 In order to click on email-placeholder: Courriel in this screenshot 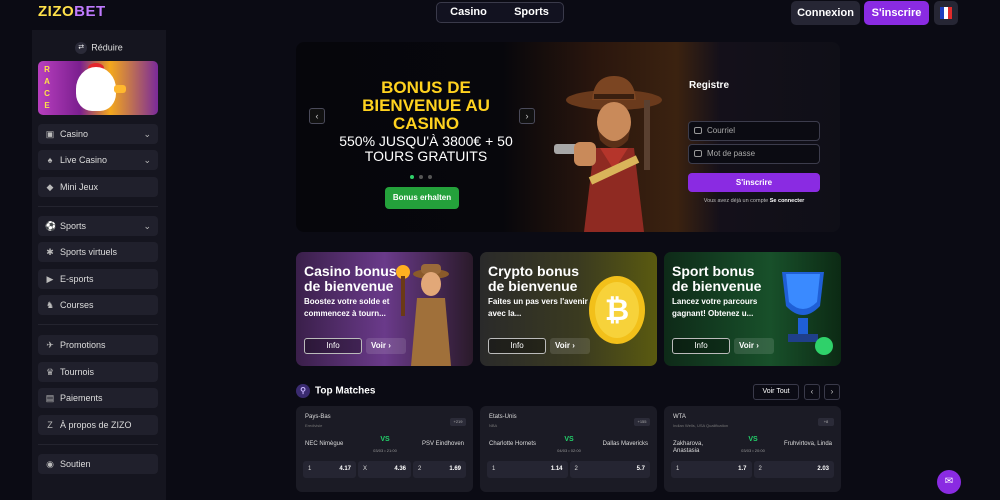, I will do `click(721, 130)`.